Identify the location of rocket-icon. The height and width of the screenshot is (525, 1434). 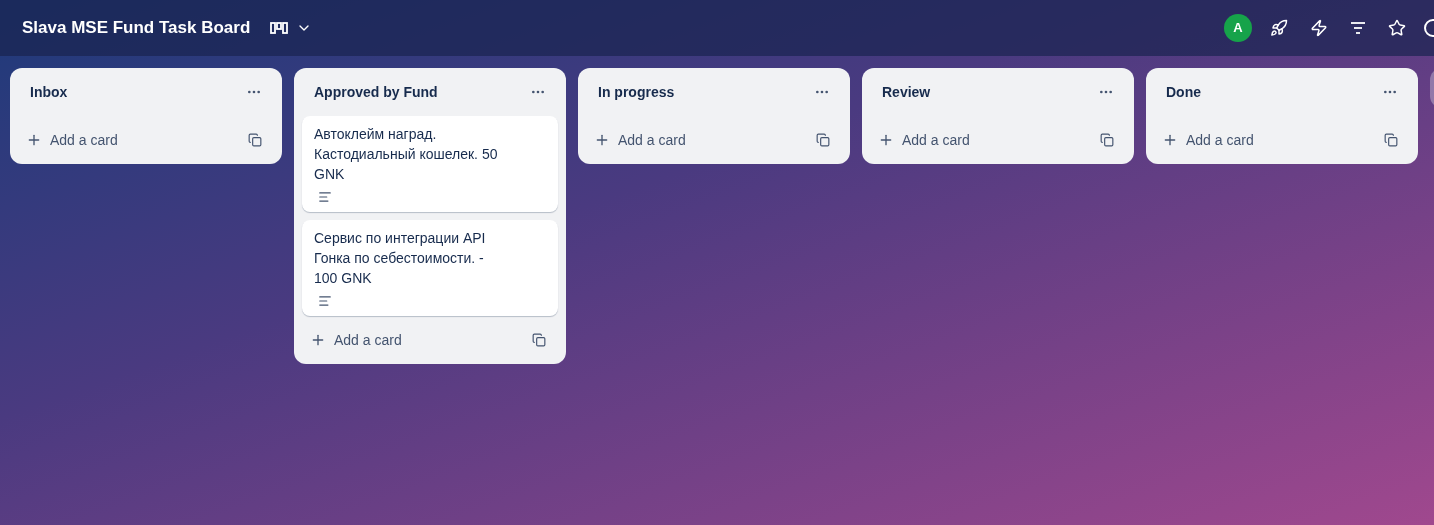
(1279, 28).